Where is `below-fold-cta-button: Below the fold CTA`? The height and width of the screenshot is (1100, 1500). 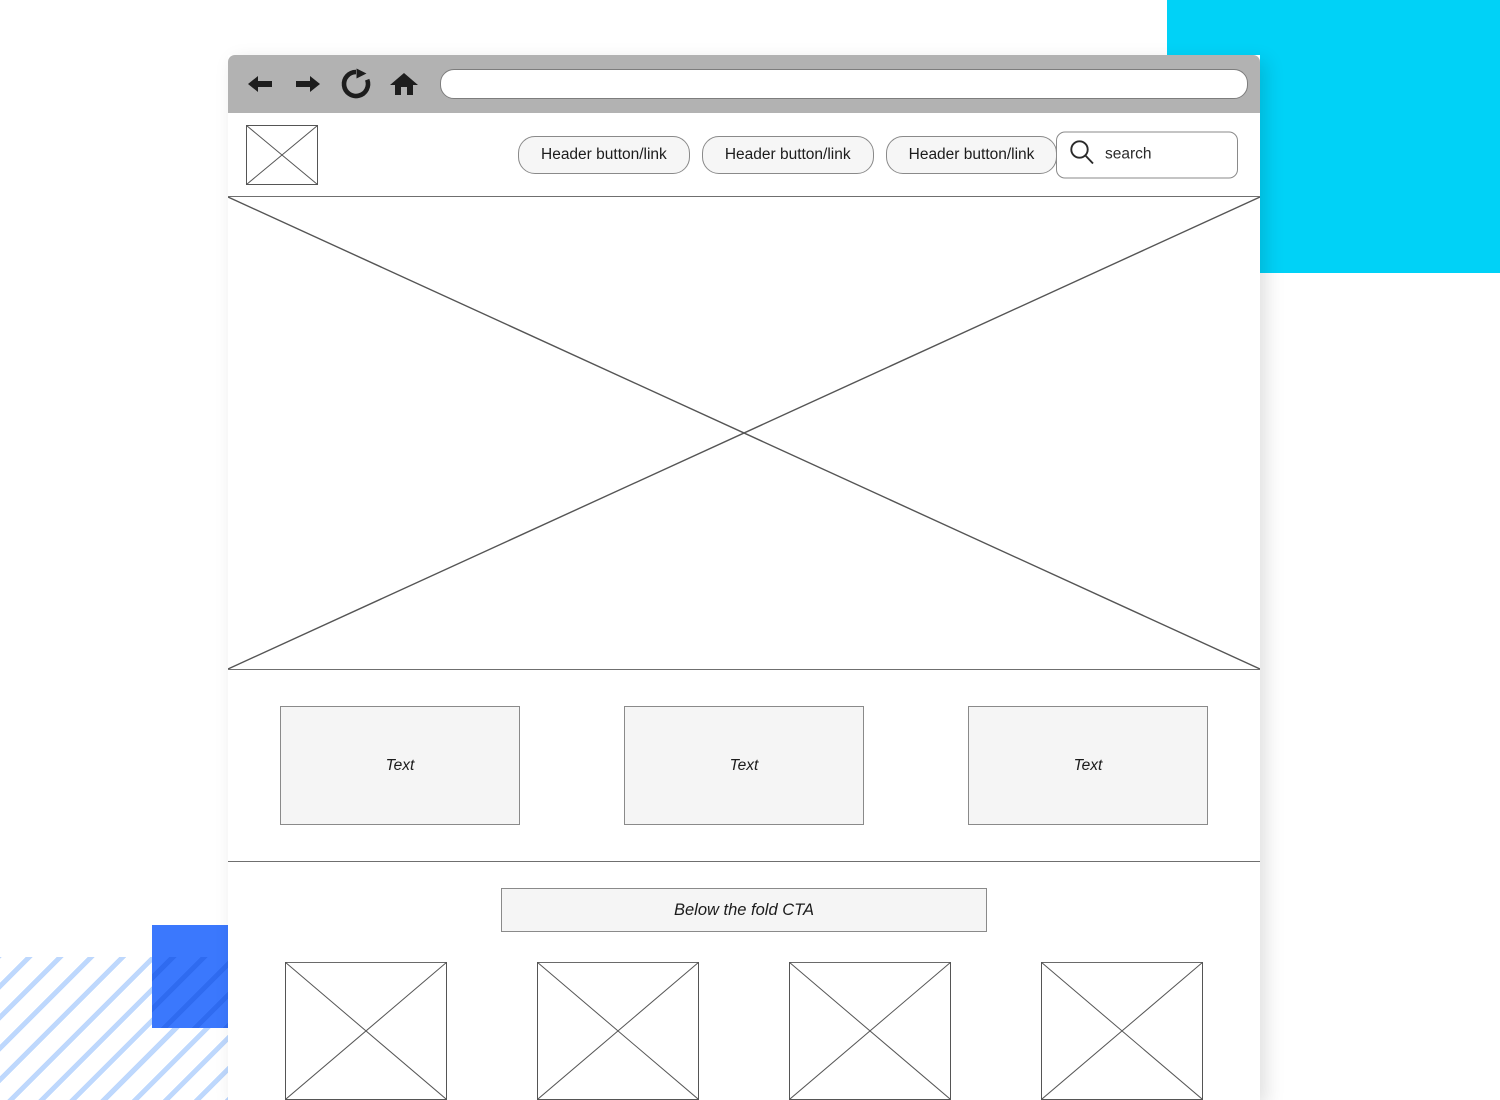 below-fold-cta-button: Below the fold CTA is located at coordinates (744, 910).